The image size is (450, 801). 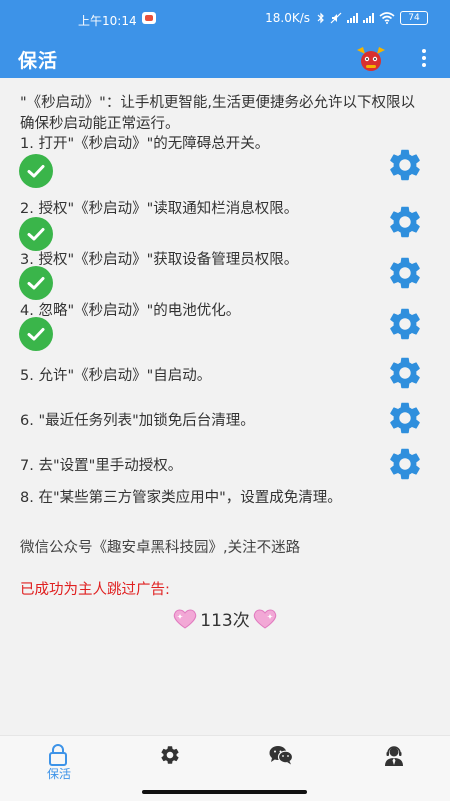 What do you see at coordinates (387, 18) in the screenshot?
I see `wifi-icon` at bounding box center [387, 18].